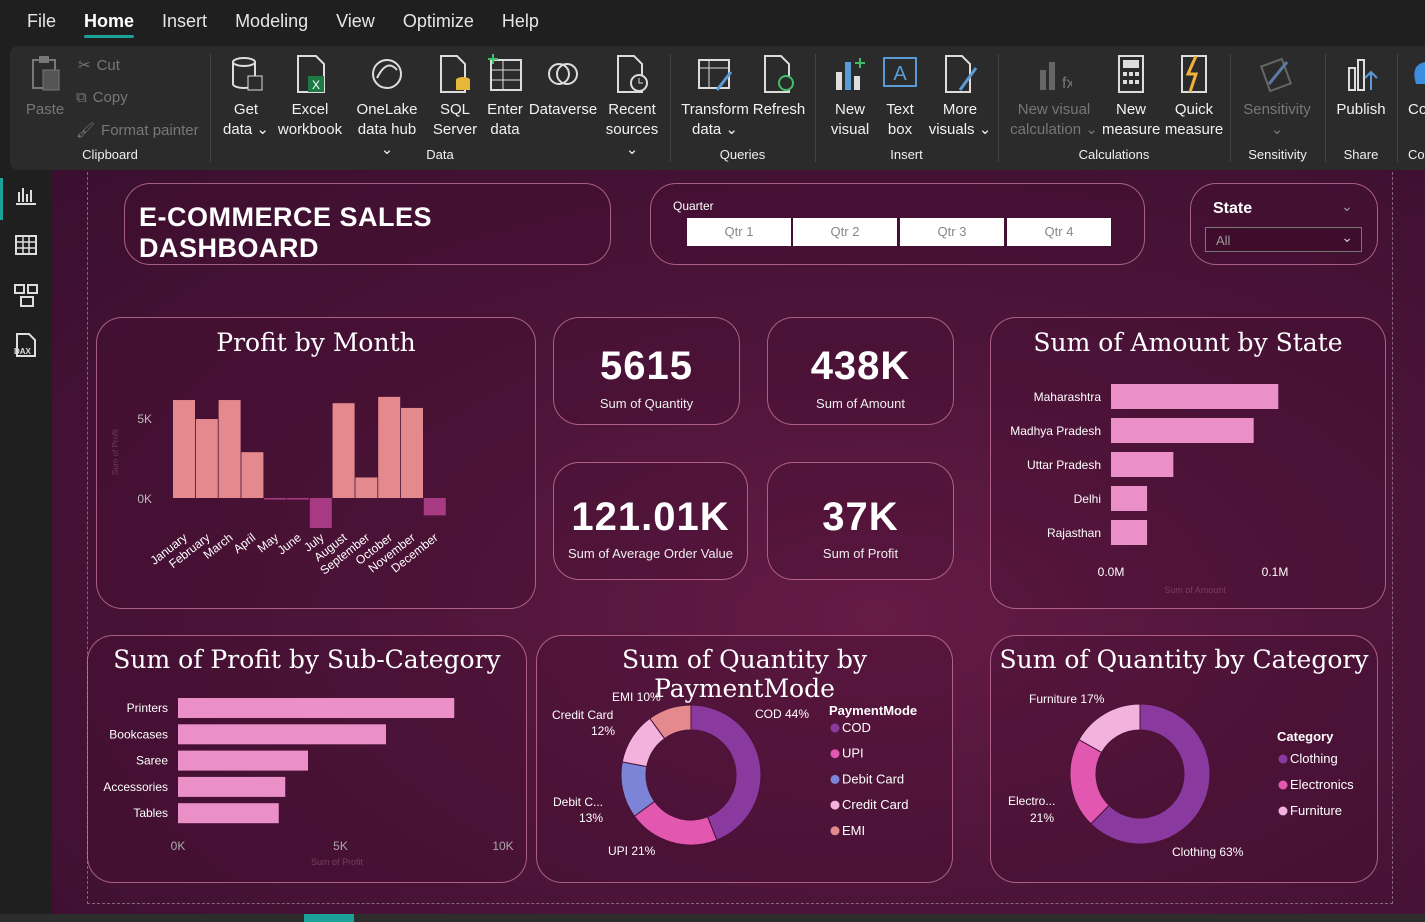 This screenshot has height=922, width=1425. Describe the element at coordinates (1068, 397) in the screenshot. I see `y-tick-label: Maharashtra` at that location.